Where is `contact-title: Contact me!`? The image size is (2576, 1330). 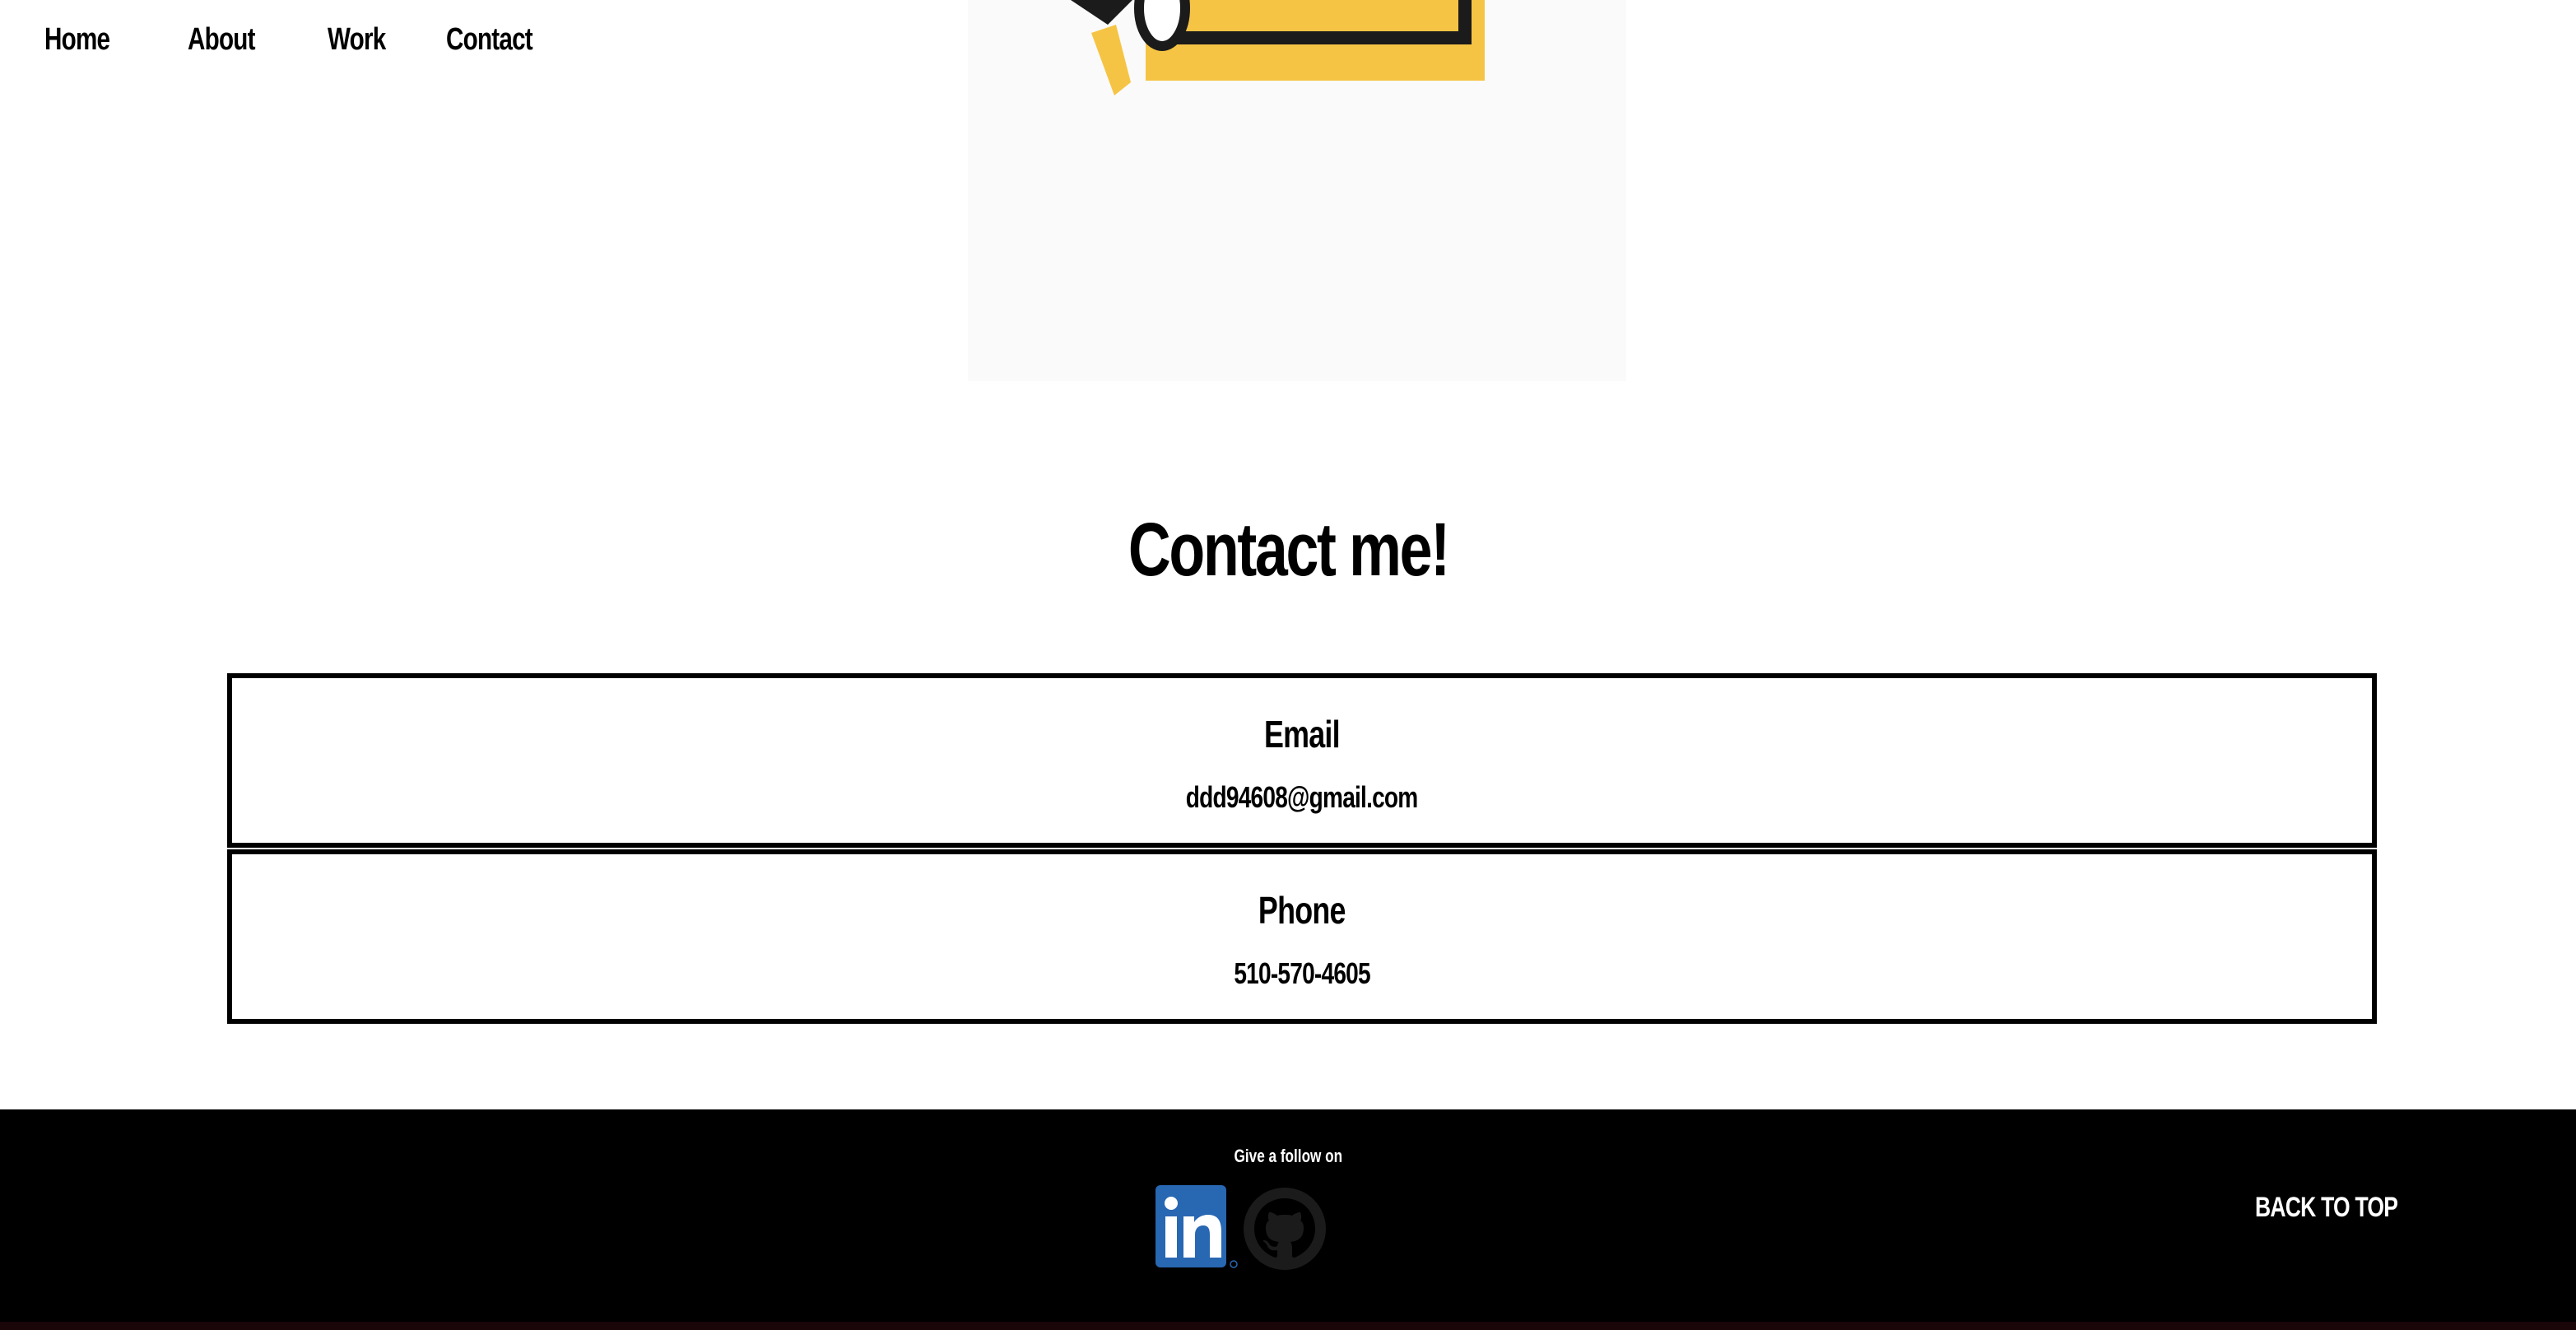 contact-title: Contact me! is located at coordinates (1289, 550).